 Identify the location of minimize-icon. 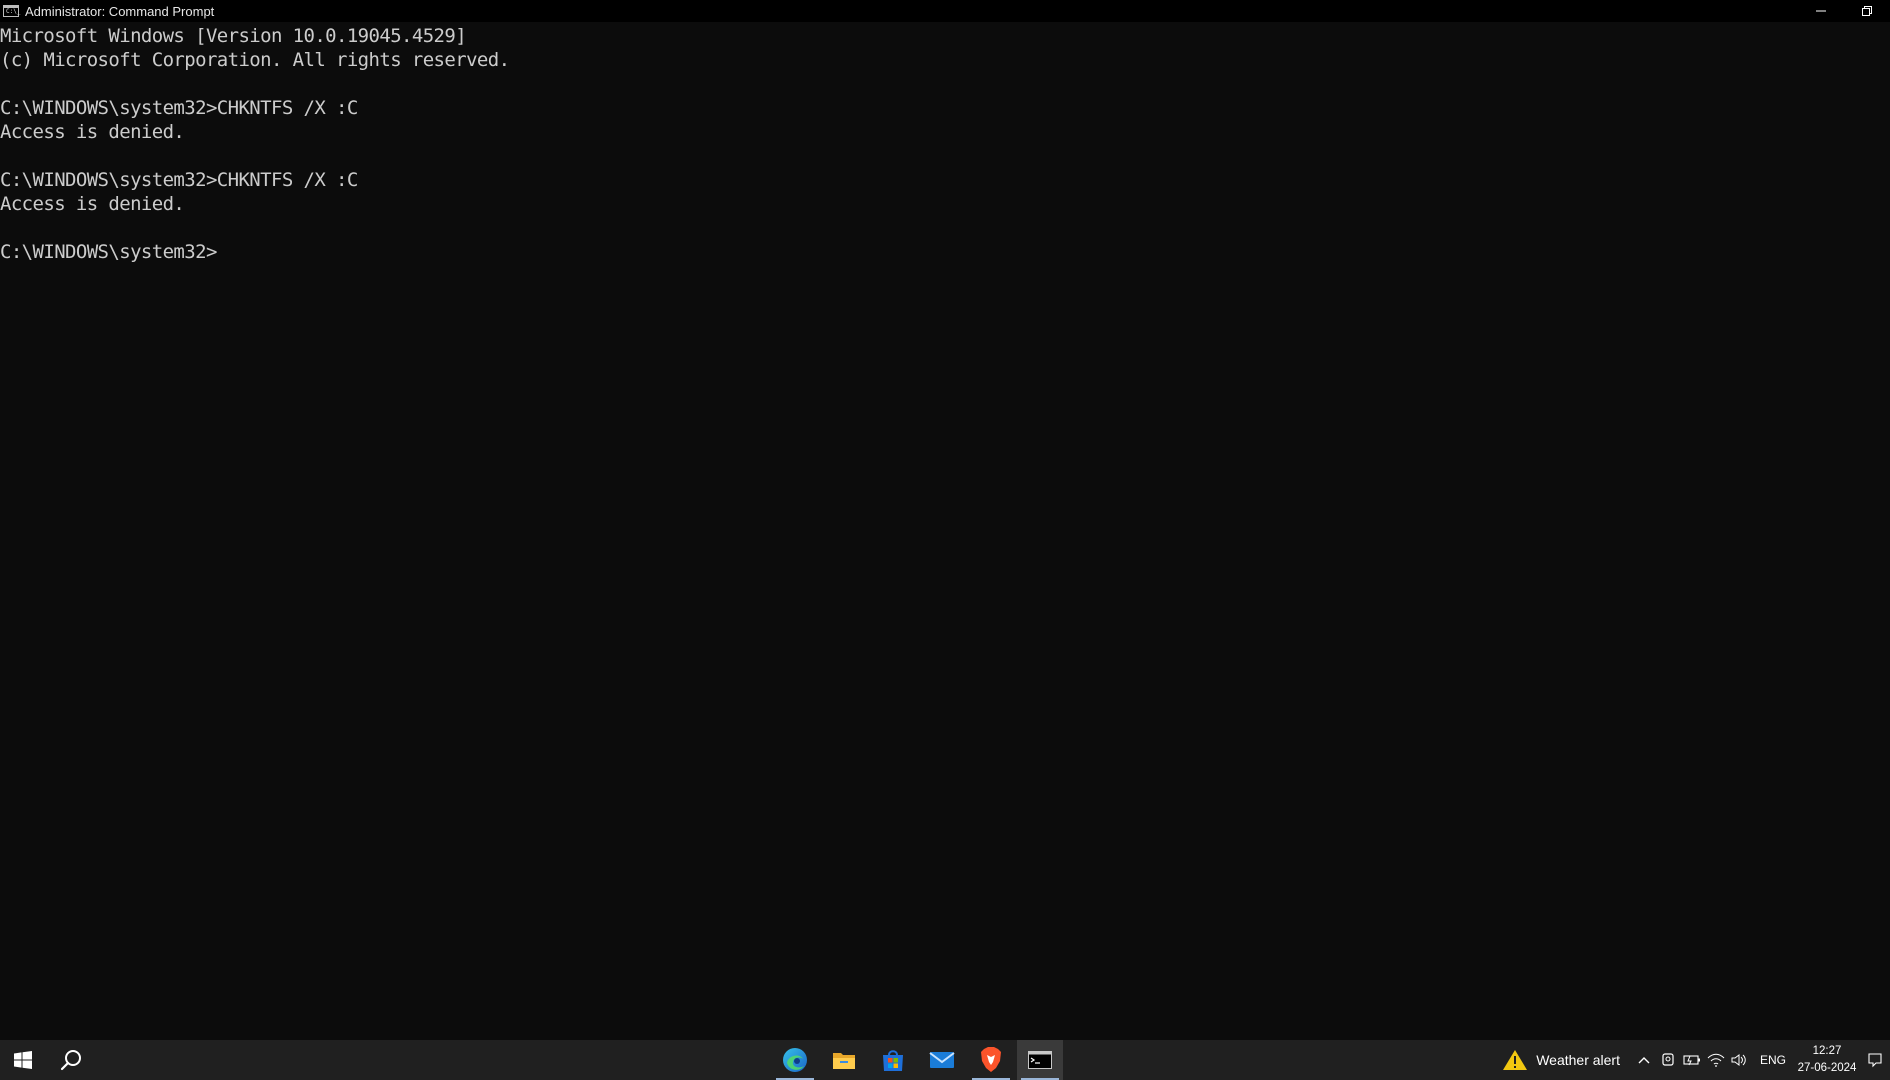
(1821, 11).